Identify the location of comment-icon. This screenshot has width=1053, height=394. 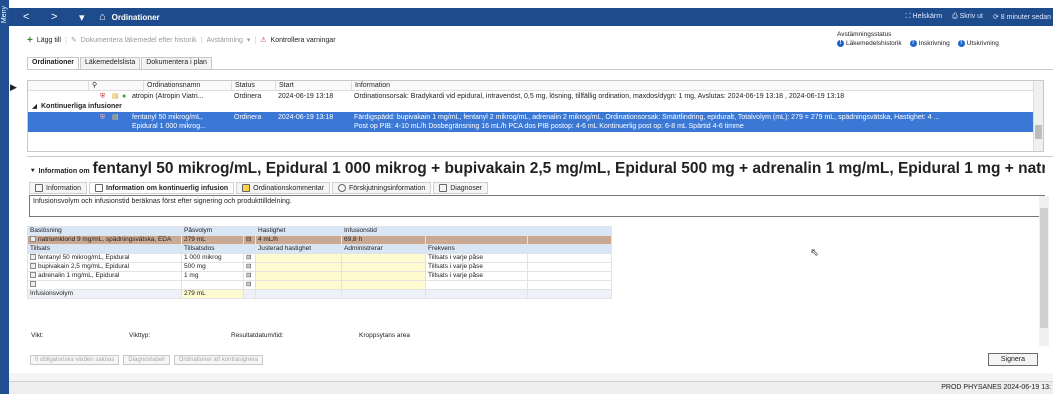
(246, 188).